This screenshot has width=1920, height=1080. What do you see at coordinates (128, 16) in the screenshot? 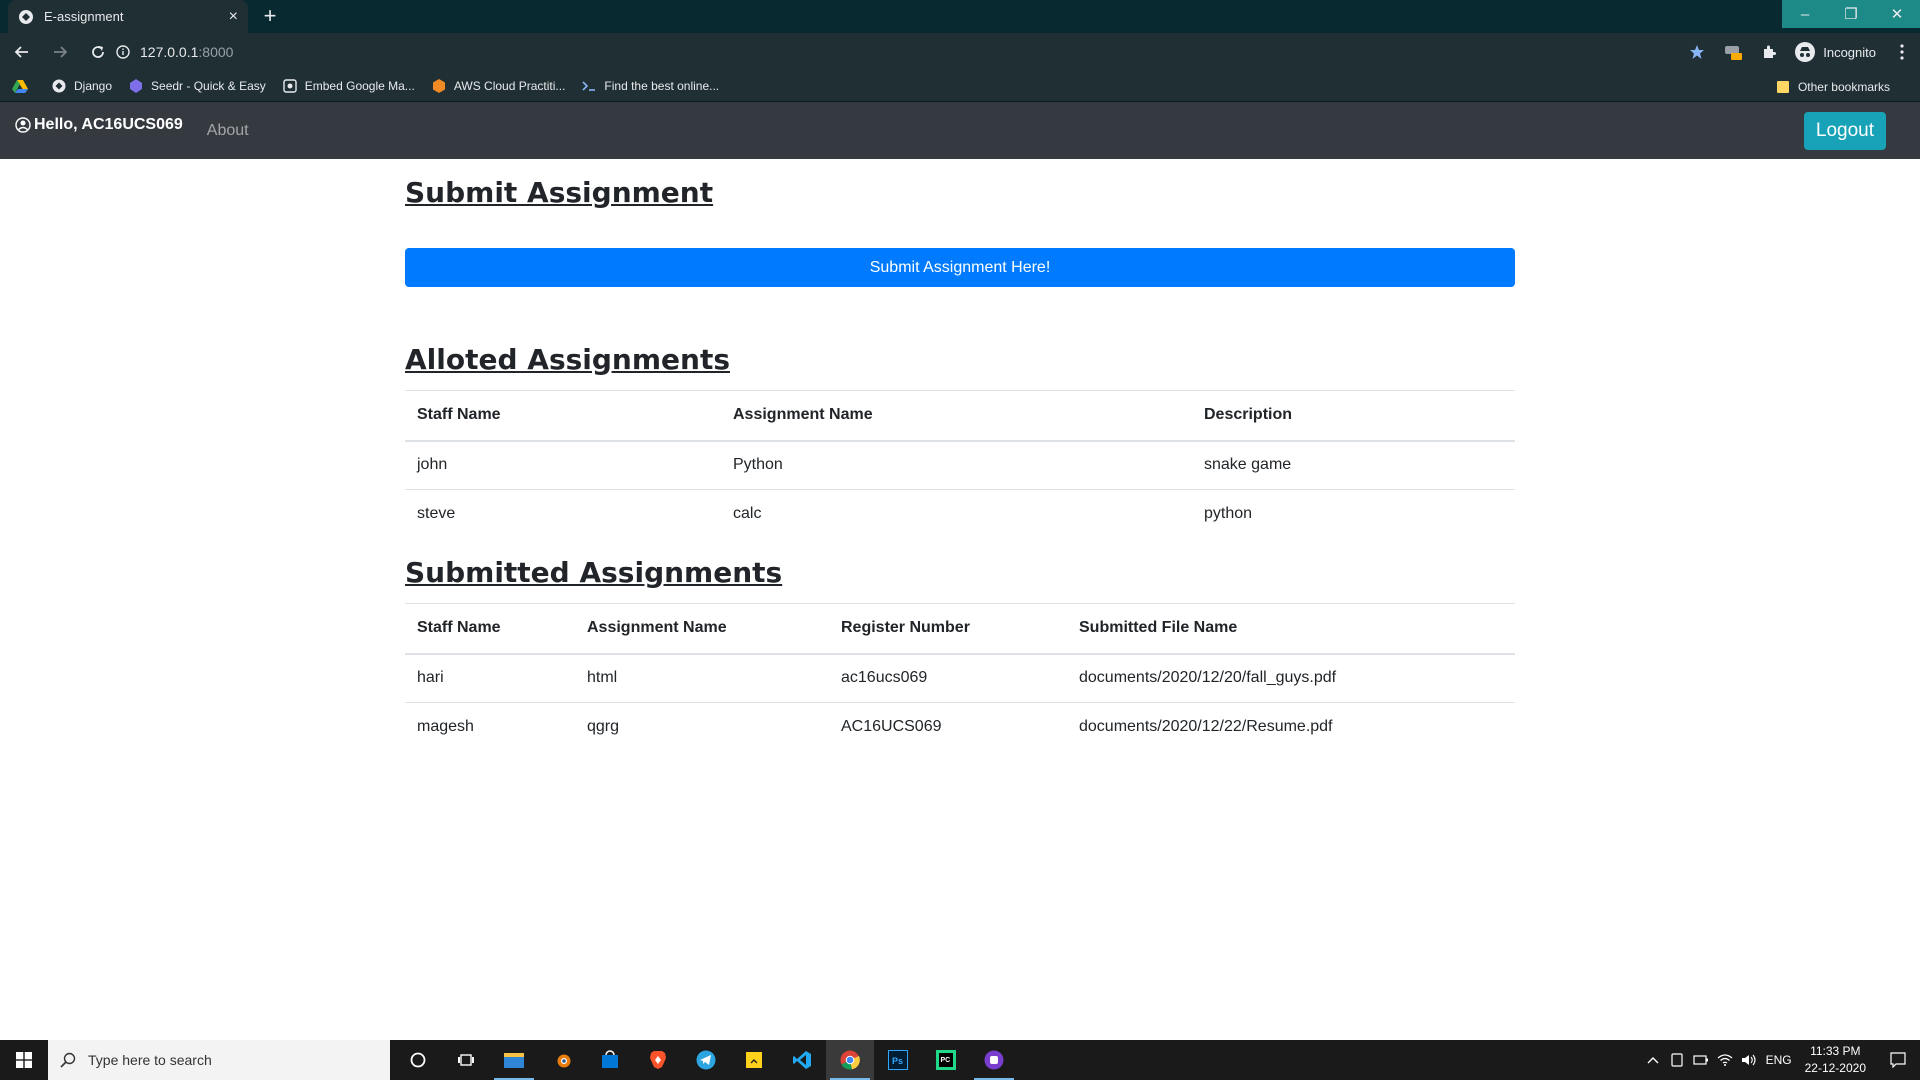
I see `browser-tab: E-assignment ×` at bounding box center [128, 16].